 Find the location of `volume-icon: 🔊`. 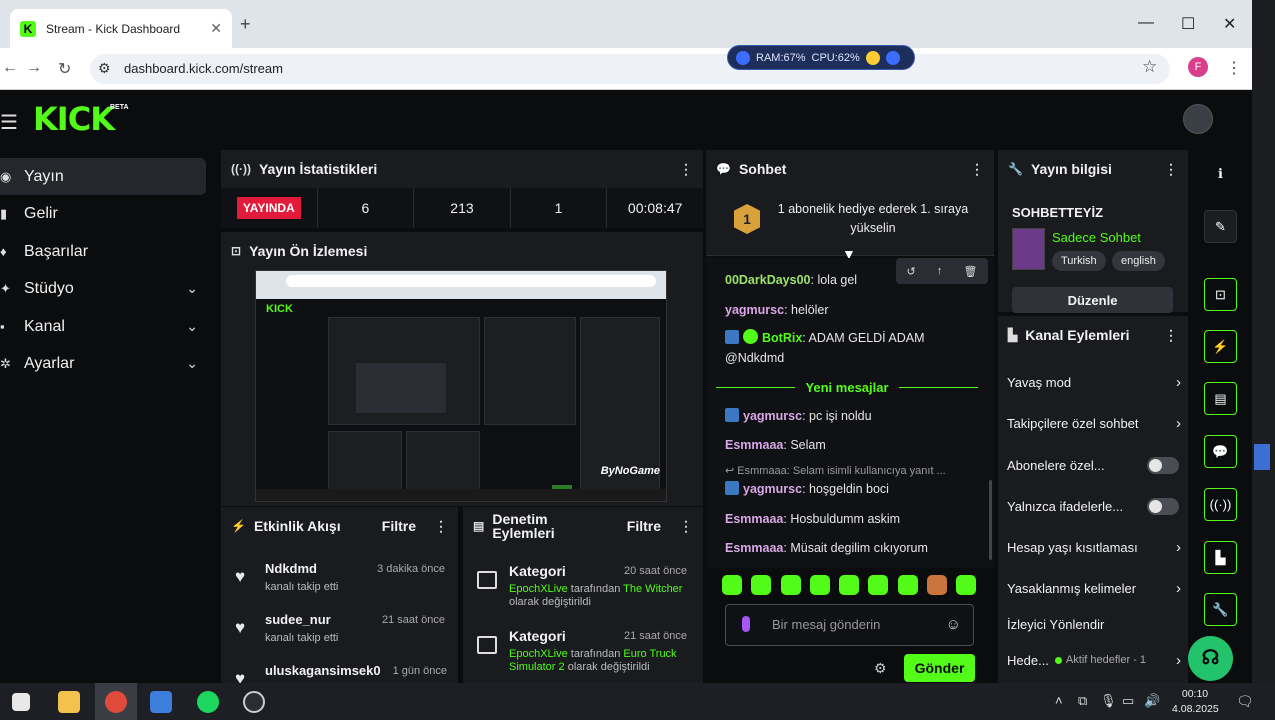

volume-icon: 🔊 is located at coordinates (1152, 701).